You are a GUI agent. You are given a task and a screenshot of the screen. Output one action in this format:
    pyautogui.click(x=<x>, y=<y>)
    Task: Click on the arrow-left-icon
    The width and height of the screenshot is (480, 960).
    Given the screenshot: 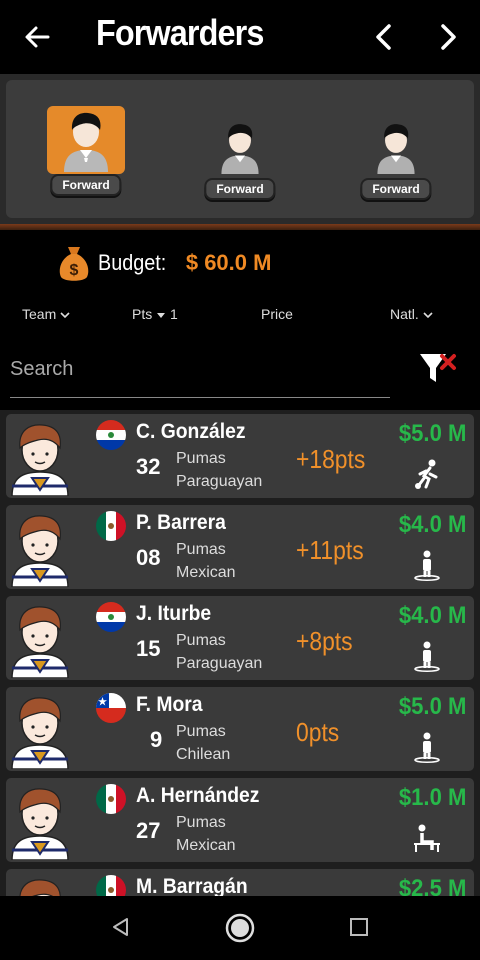 What is the action you would take?
    pyautogui.click(x=37, y=37)
    